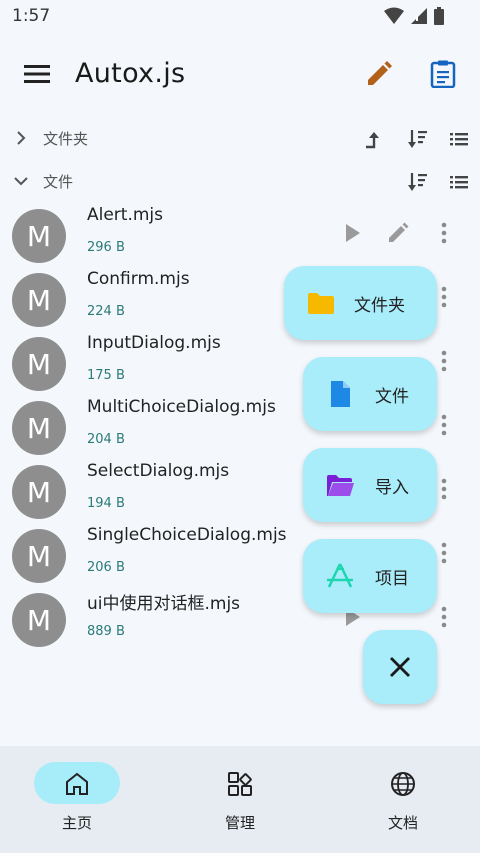  Describe the element at coordinates (379, 74) in the screenshot. I see `edit-icon` at that location.